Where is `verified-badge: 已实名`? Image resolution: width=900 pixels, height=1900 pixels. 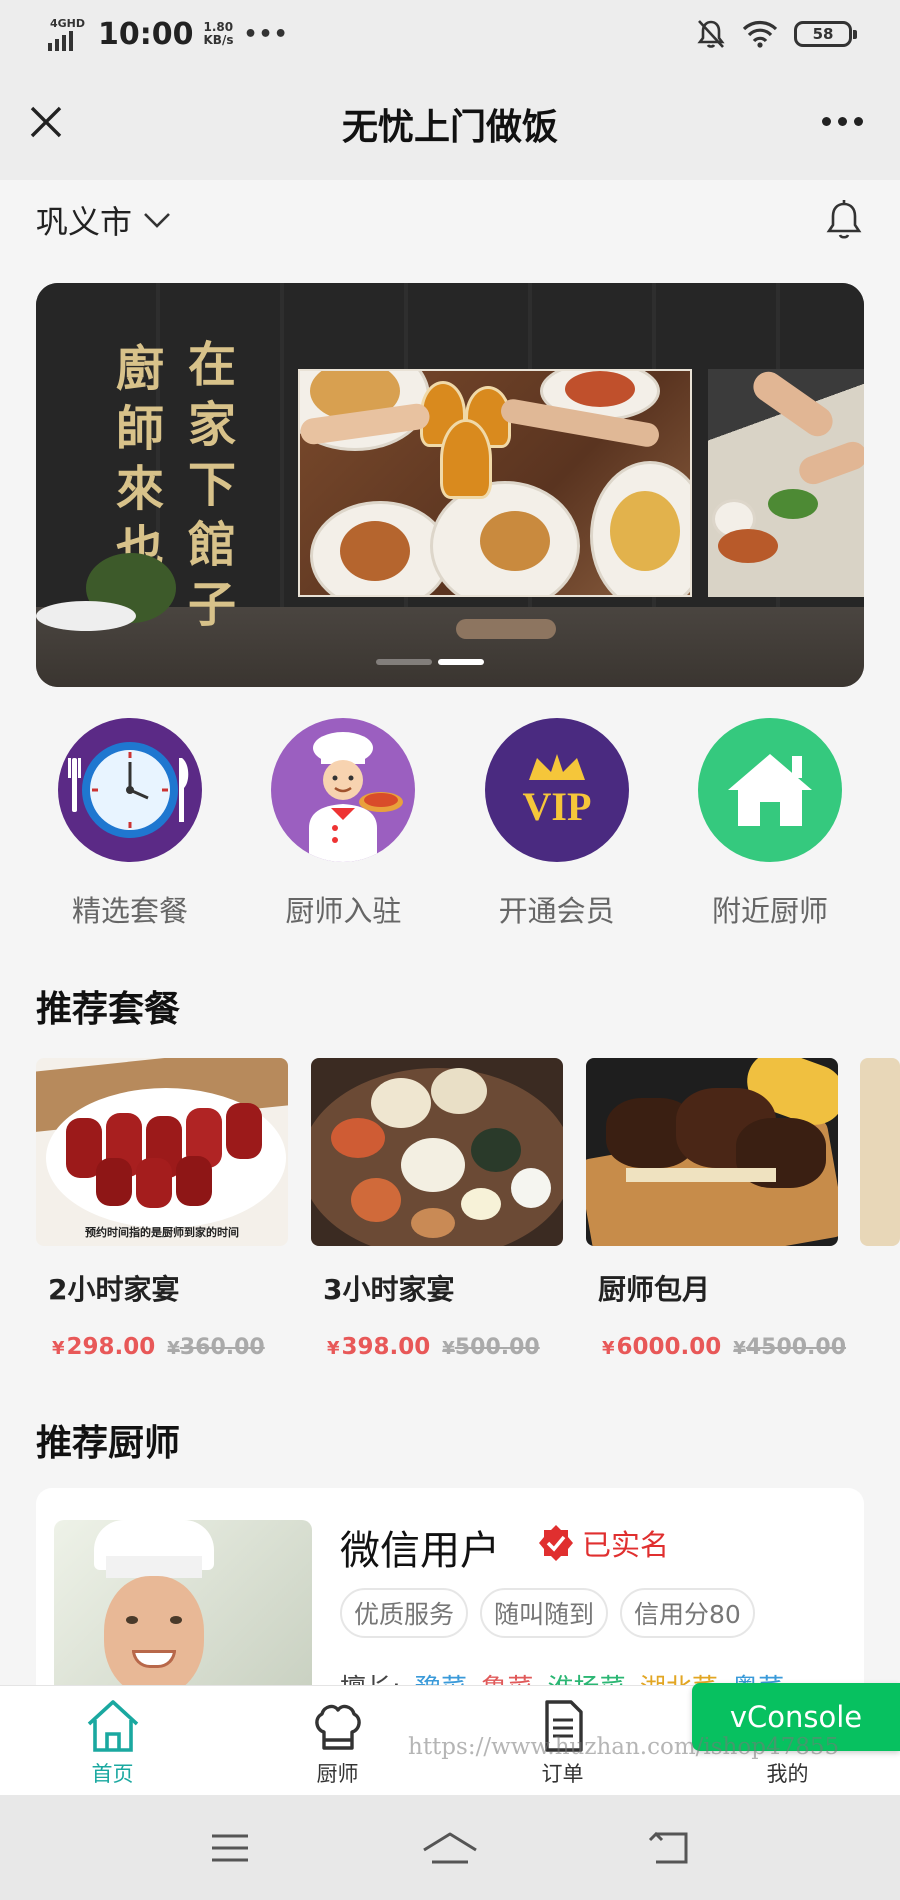
verified-badge: 已实名 is located at coordinates (602, 1543).